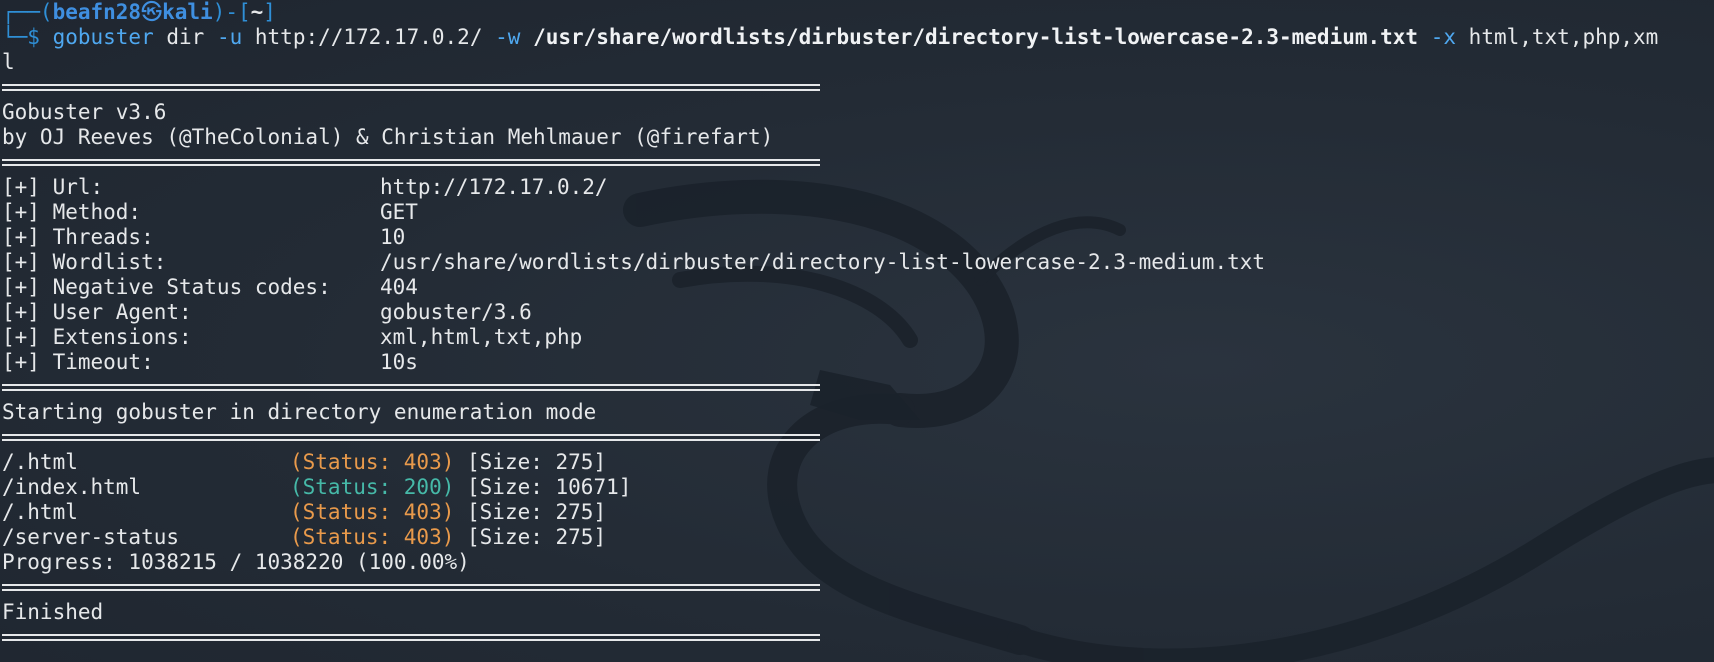 The height and width of the screenshot is (662, 1714). I want to click on prompt-frame-mid: )-[, so click(231, 12).